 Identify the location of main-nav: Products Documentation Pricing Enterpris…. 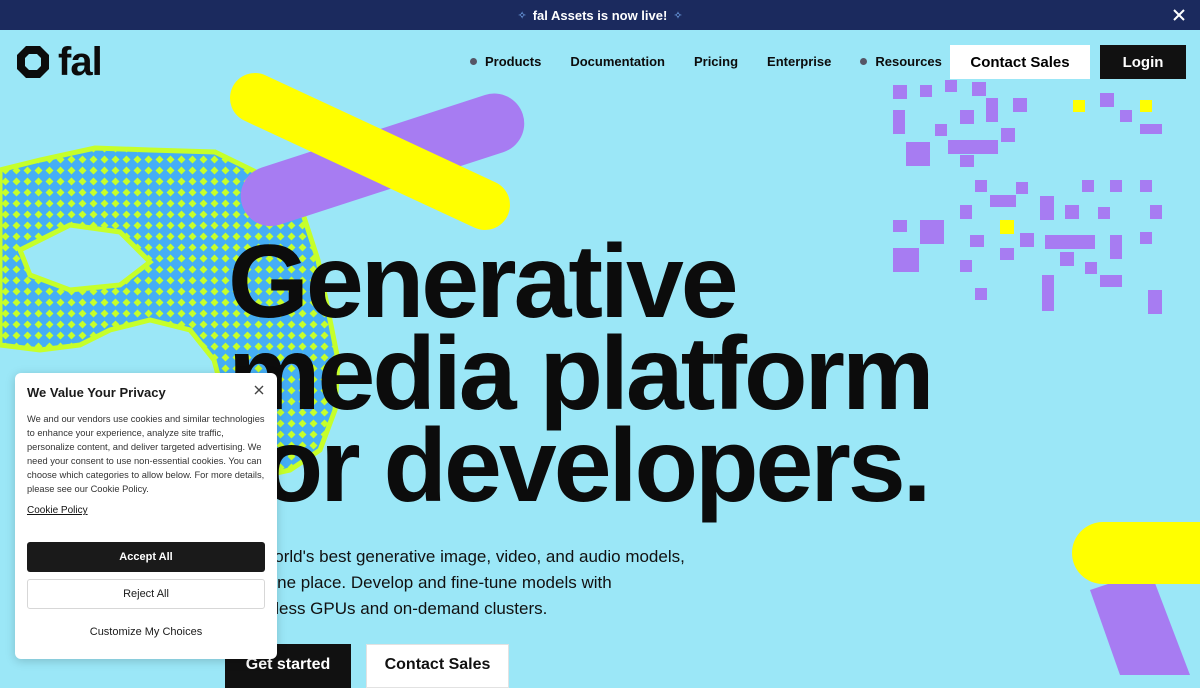
(720, 61).